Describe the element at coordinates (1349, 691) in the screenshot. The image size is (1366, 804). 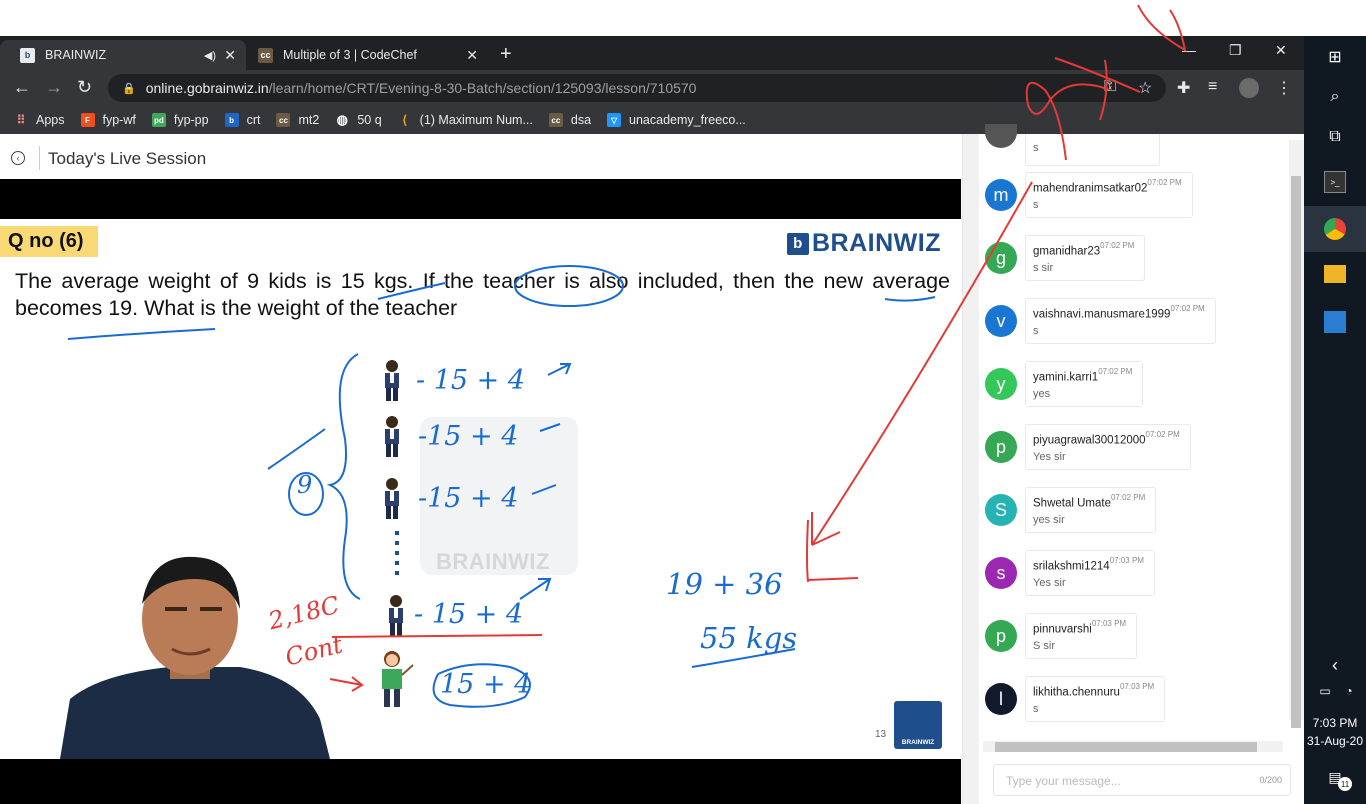
I see `wifi-icon: ◔` at that location.